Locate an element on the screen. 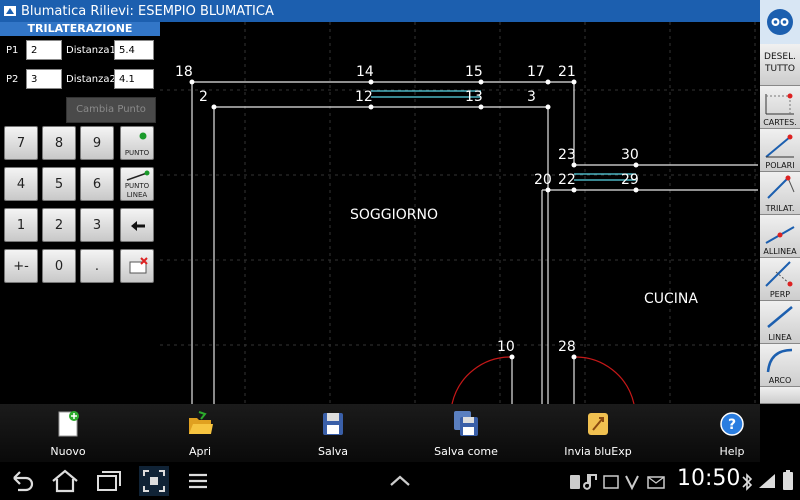 The image size is (800, 500). salva-come-button: Salva come is located at coordinates (466, 433).